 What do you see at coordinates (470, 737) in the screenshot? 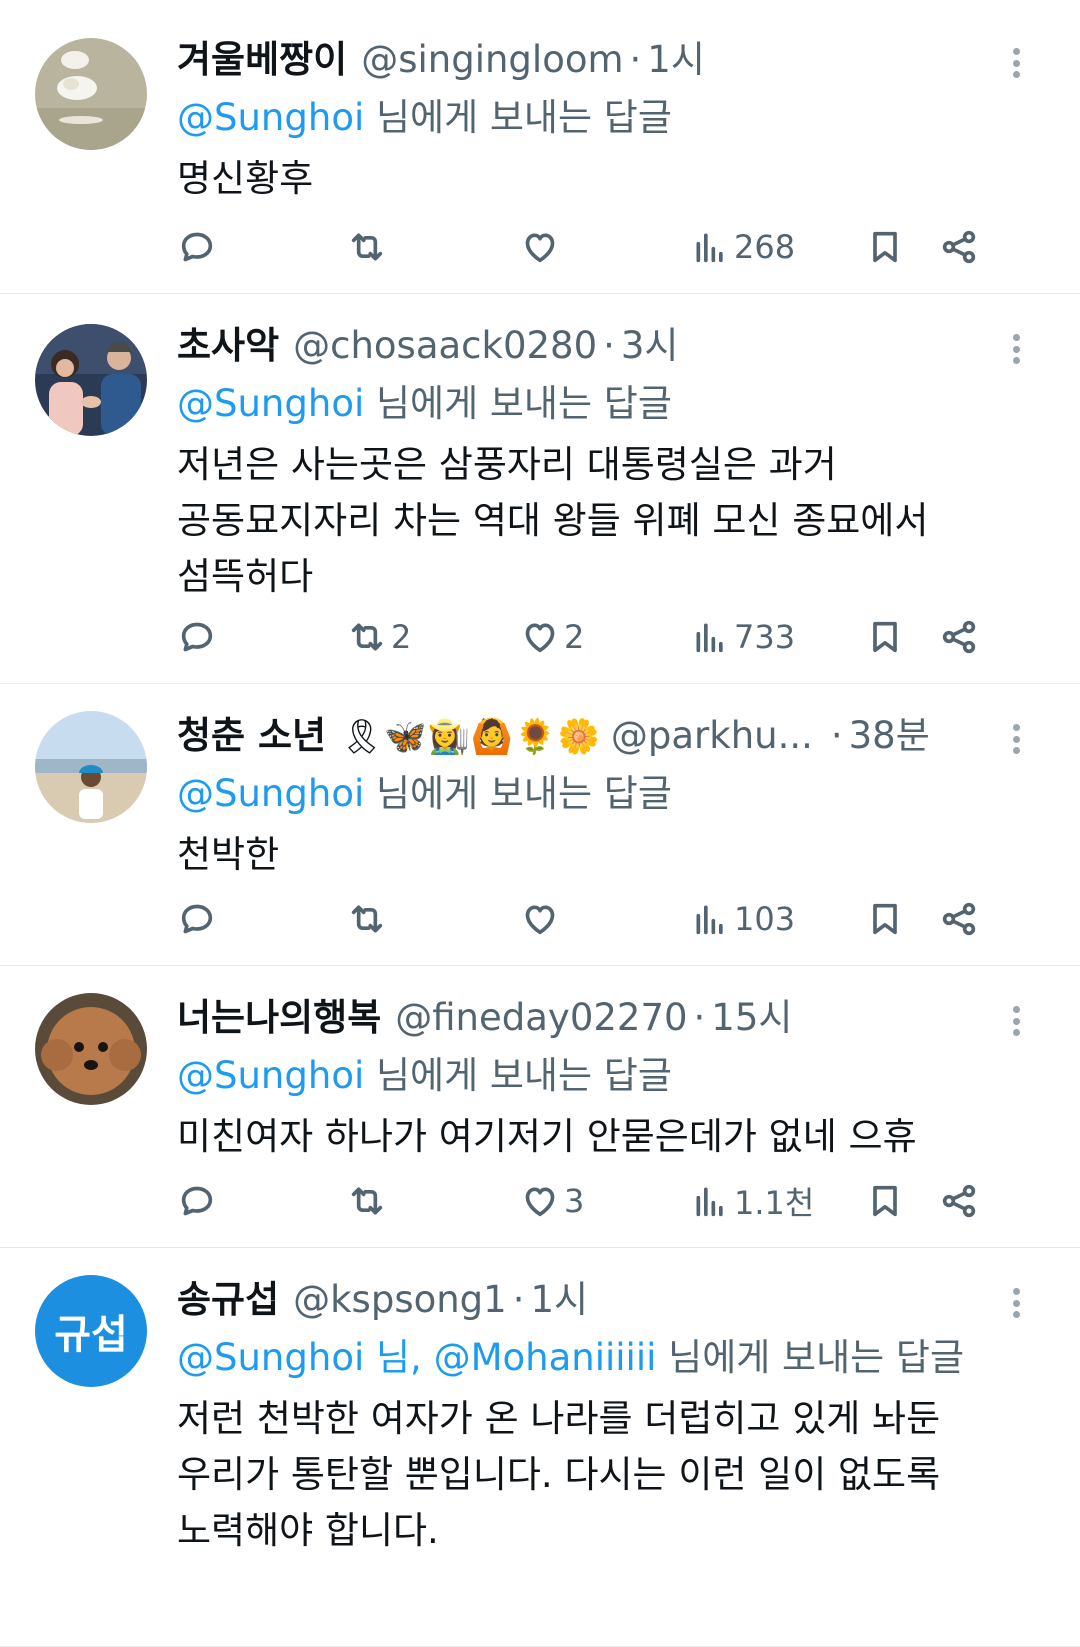
I see `name-emoji-badges: 🎗🦋👩‍🌾🙆🌻🌼` at bounding box center [470, 737].